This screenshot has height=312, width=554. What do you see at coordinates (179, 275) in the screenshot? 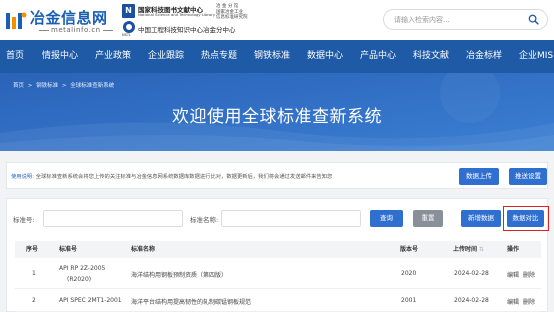
I see `cell-std-name: 海洋结构用钢板预制资质（第四版）` at bounding box center [179, 275].